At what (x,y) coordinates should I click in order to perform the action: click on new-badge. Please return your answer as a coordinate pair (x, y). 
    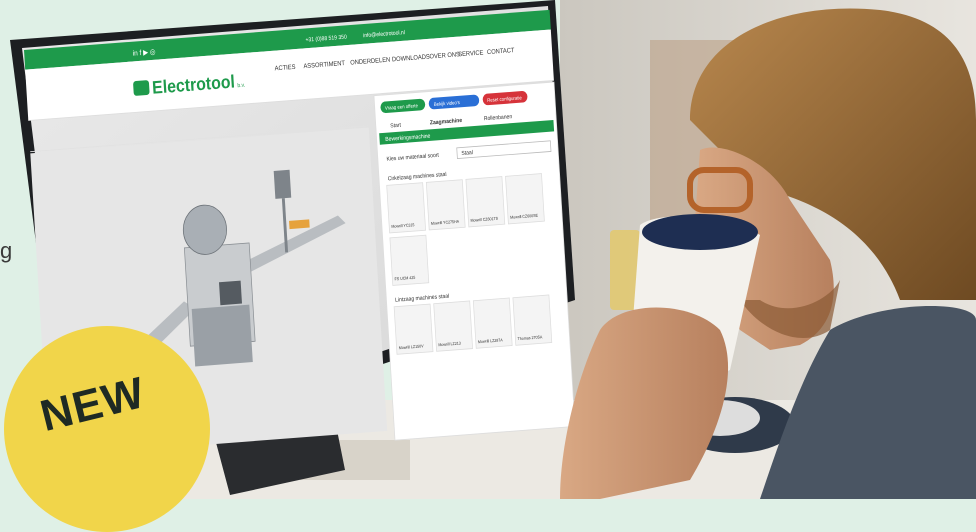
    Looking at the image, I should click on (107, 429).